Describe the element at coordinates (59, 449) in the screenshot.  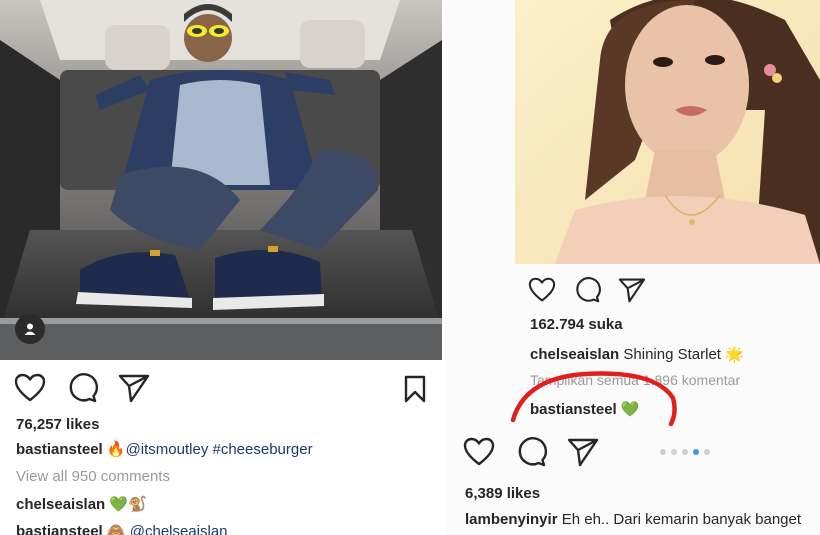
I see `caption-username: bastiansteel` at that location.